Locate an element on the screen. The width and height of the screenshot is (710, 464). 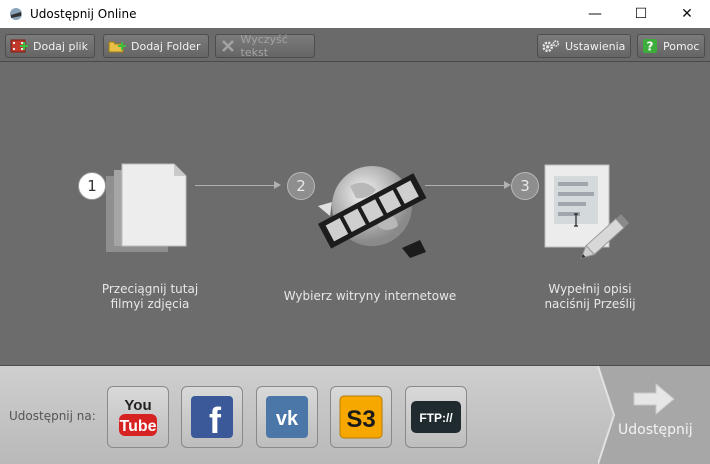
add-file-button: Dodaj plik is located at coordinates (50, 46).